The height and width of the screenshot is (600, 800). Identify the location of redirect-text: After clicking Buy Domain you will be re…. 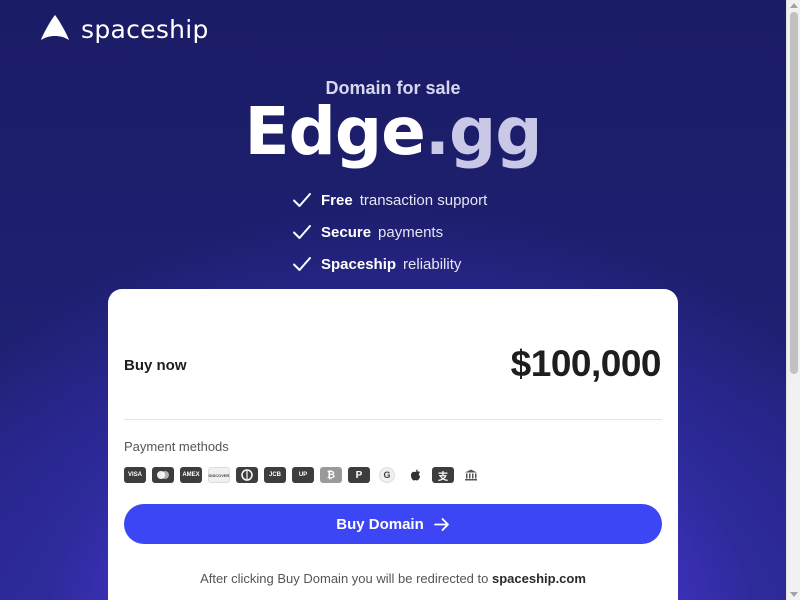
(344, 578).